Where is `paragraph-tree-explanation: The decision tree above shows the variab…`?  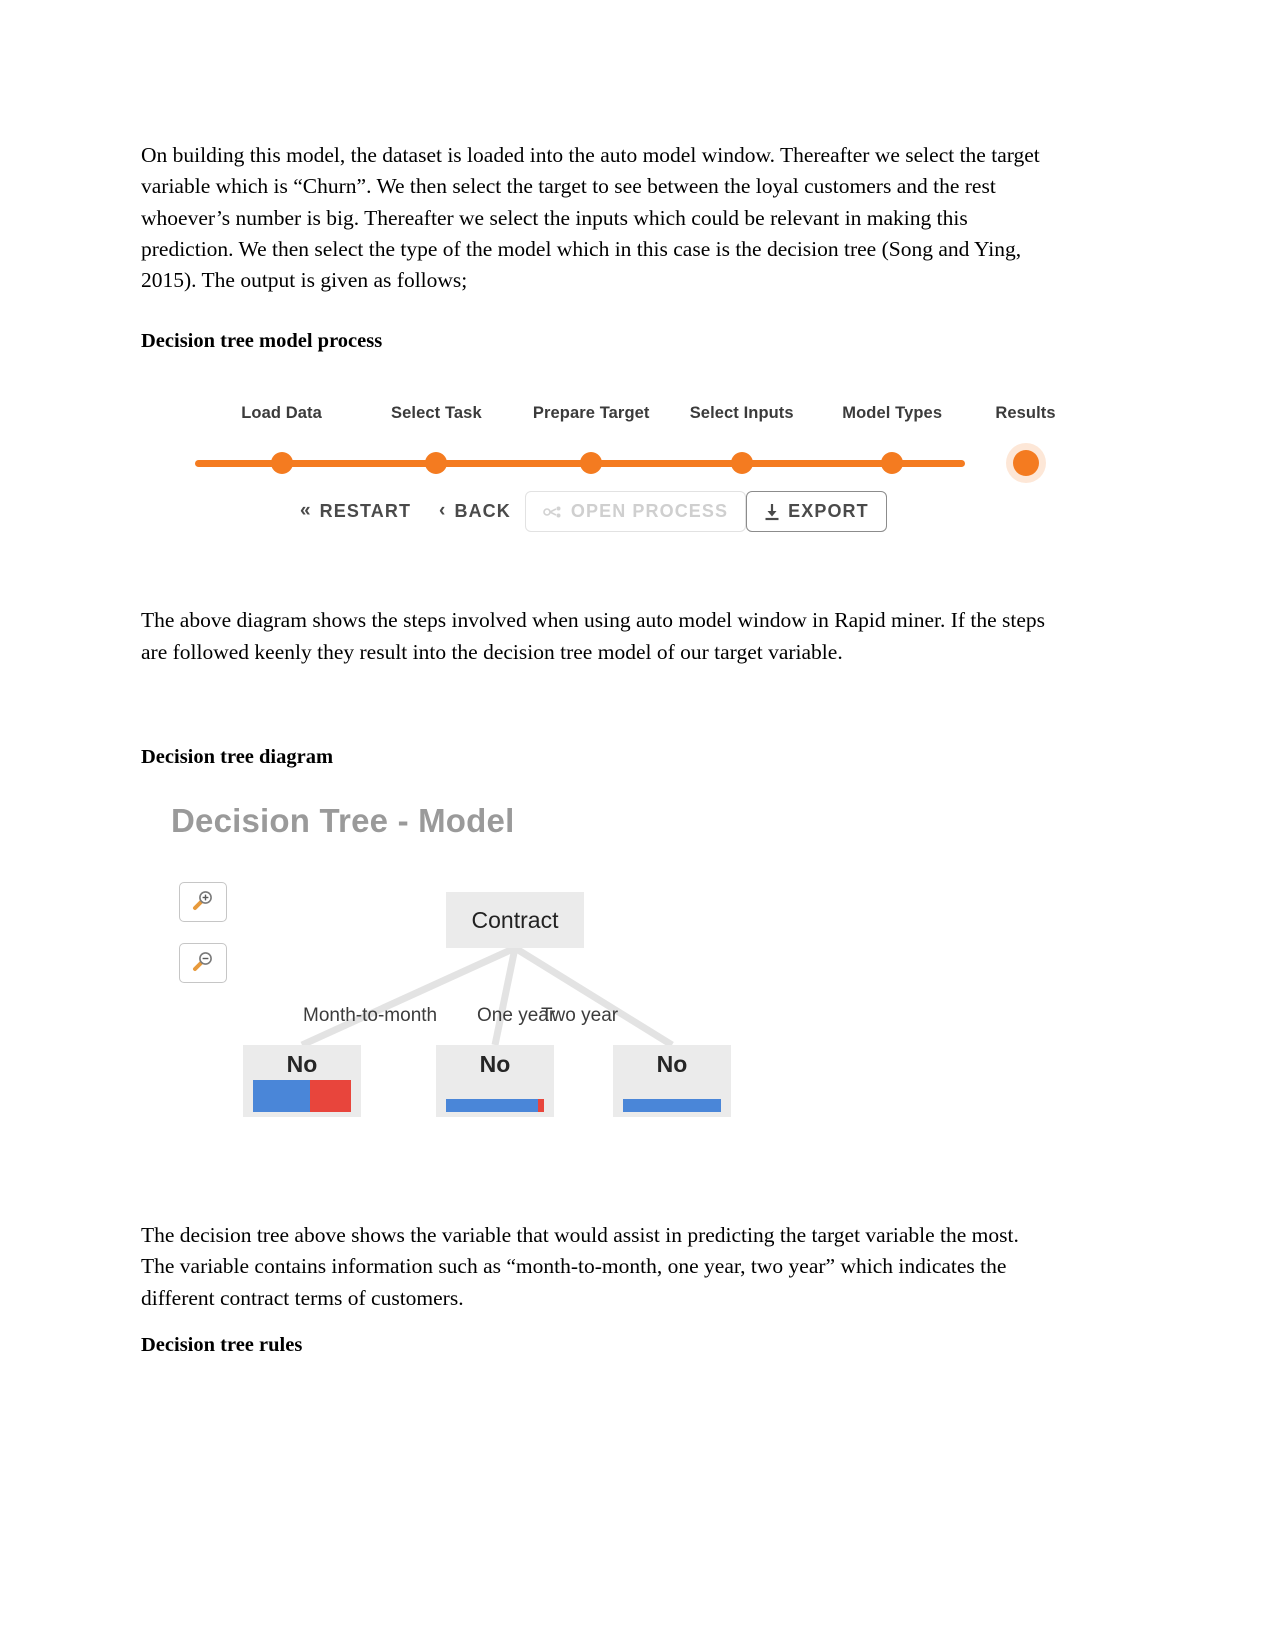 paragraph-tree-explanation: The decision tree above shows the variab… is located at coordinates (580, 1266).